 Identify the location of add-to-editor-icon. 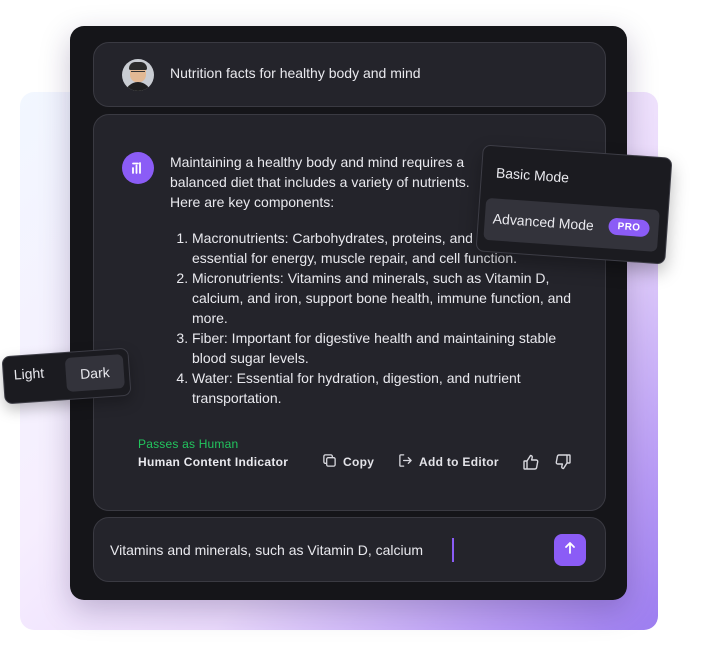
(405, 462).